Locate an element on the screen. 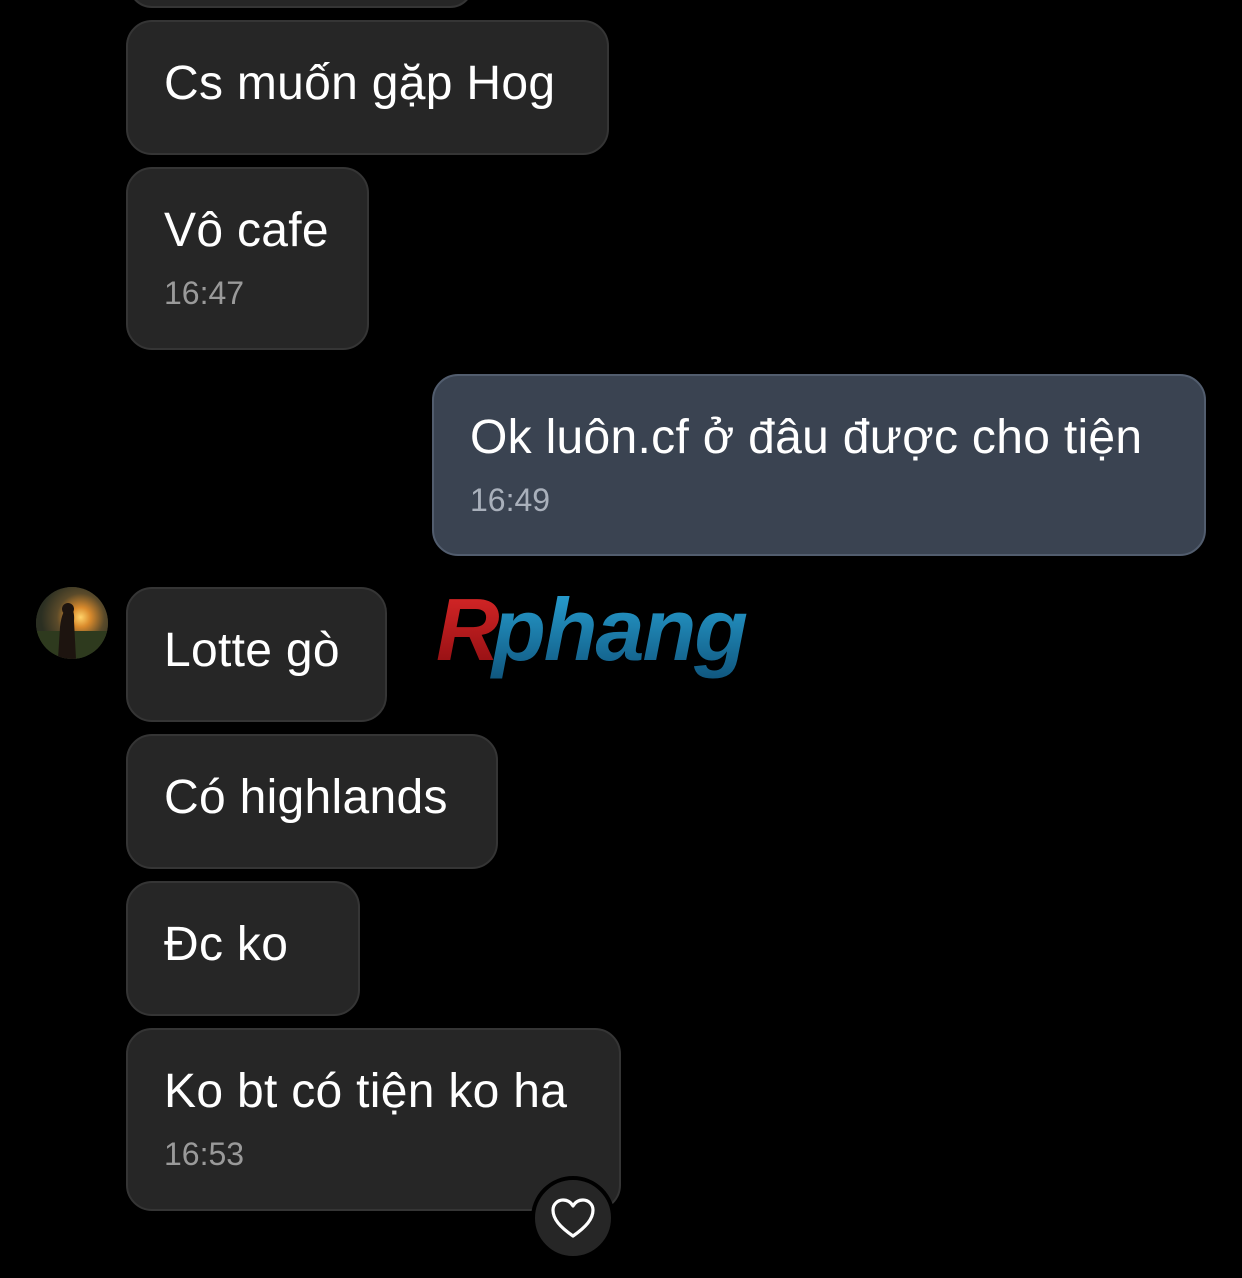 Image resolution: width=1242 pixels, height=1278 pixels. watermark-logo: R phang is located at coordinates (622, 636).